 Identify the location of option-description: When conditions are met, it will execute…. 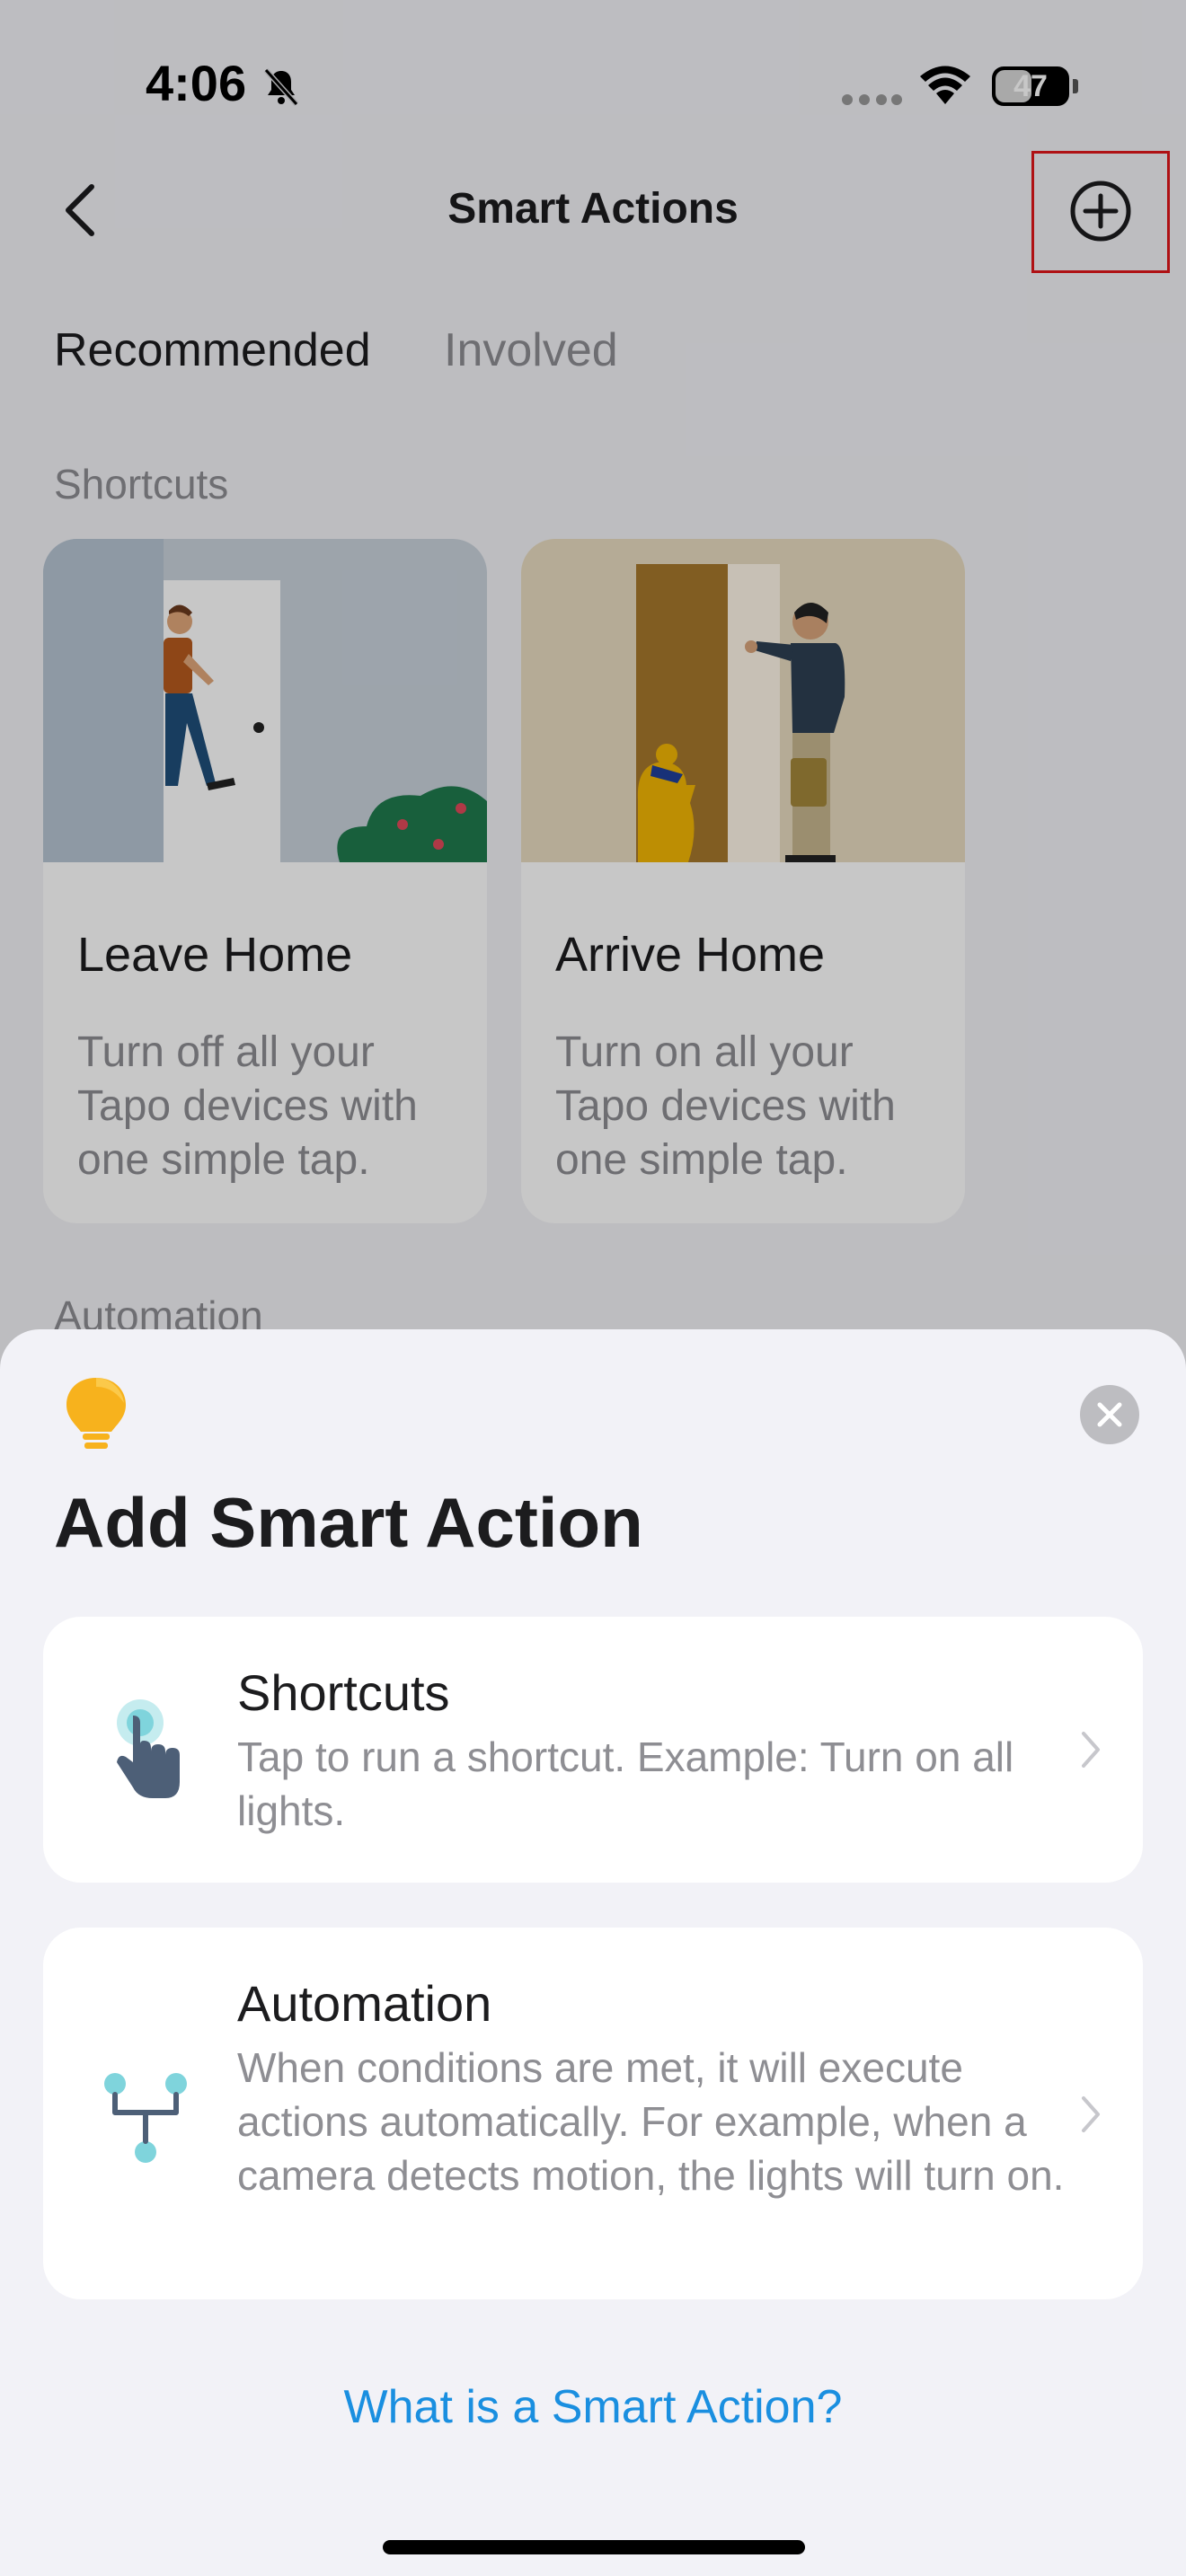
(651, 2121).